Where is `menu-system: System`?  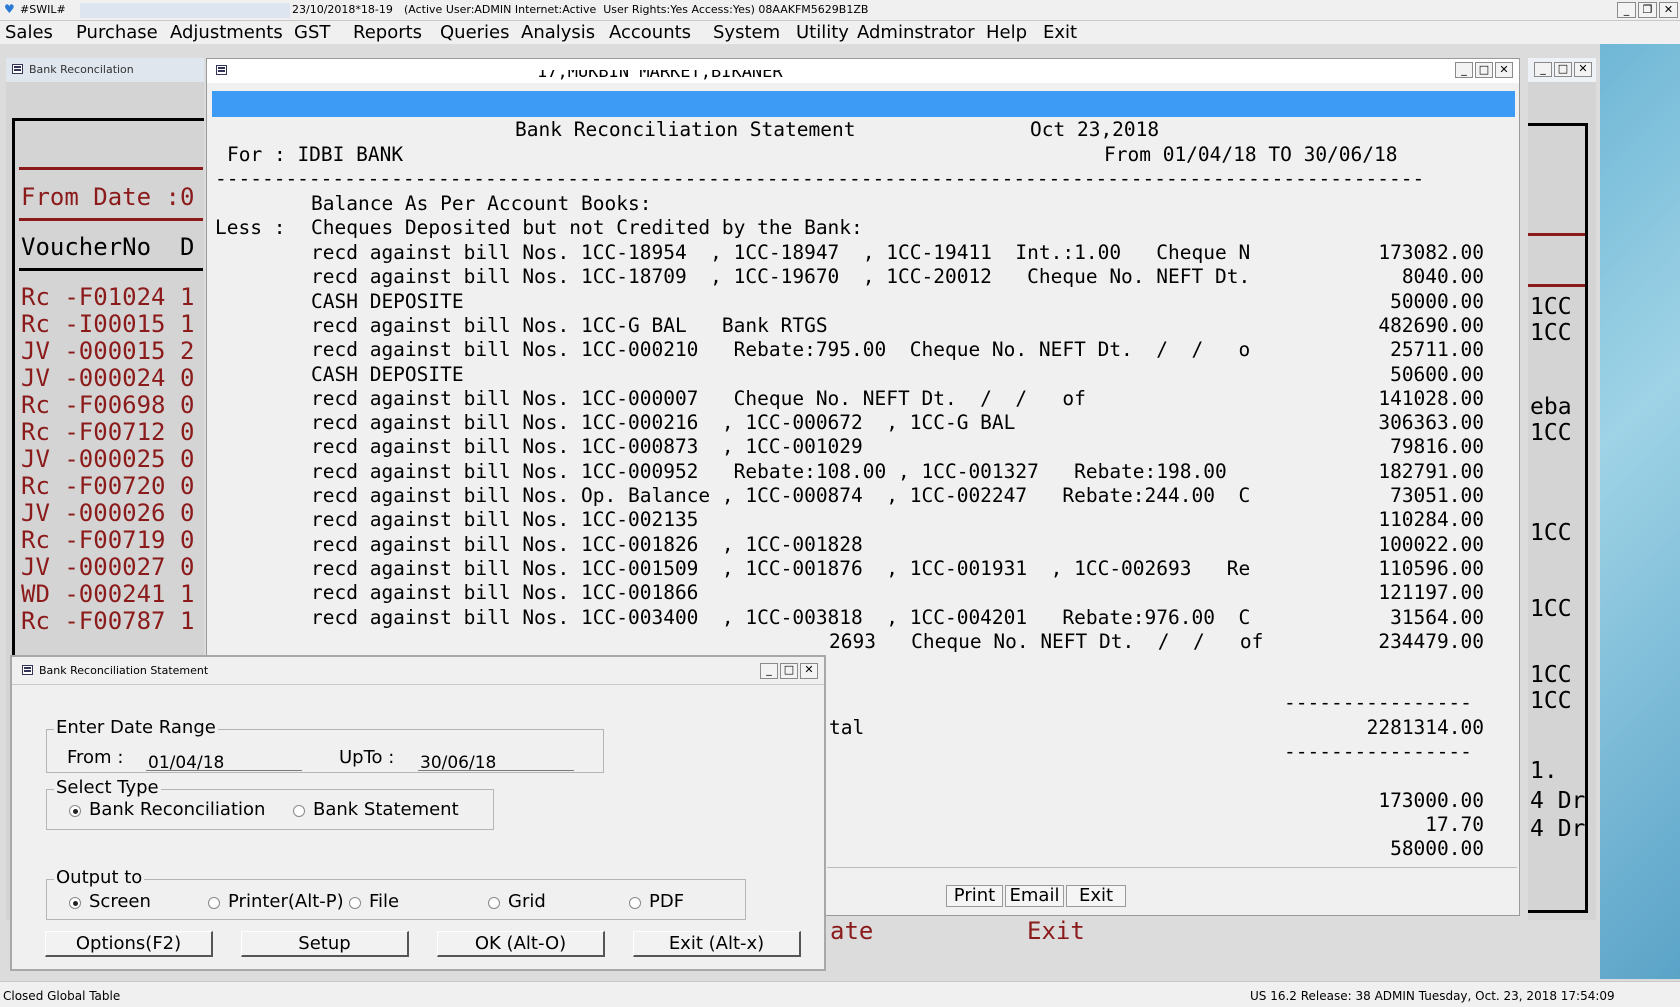 menu-system: System is located at coordinates (746, 32).